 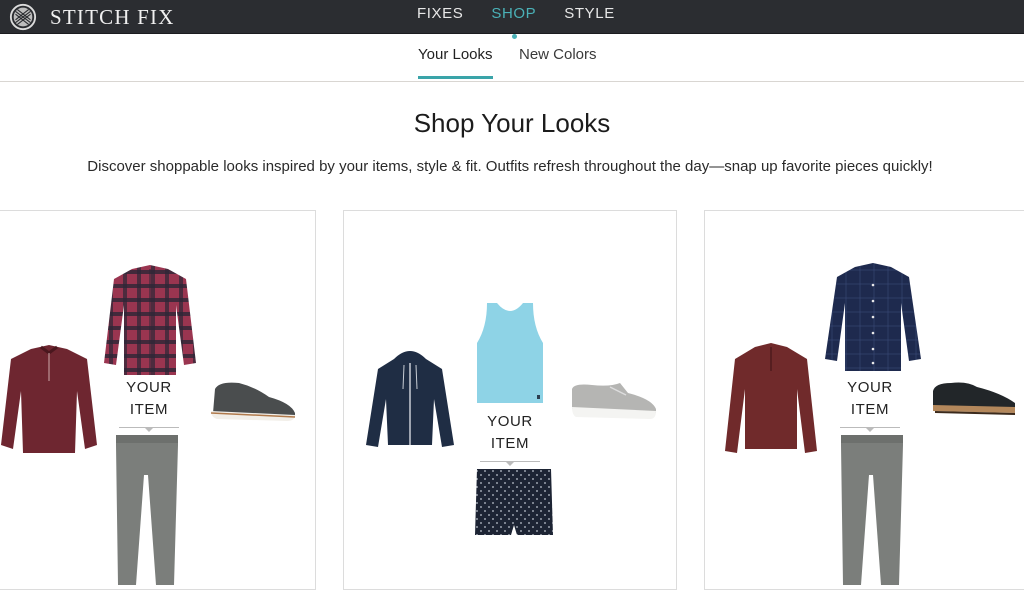 What do you see at coordinates (112, 17) in the screenshot?
I see `brand-name: STITCH FIX` at bounding box center [112, 17].